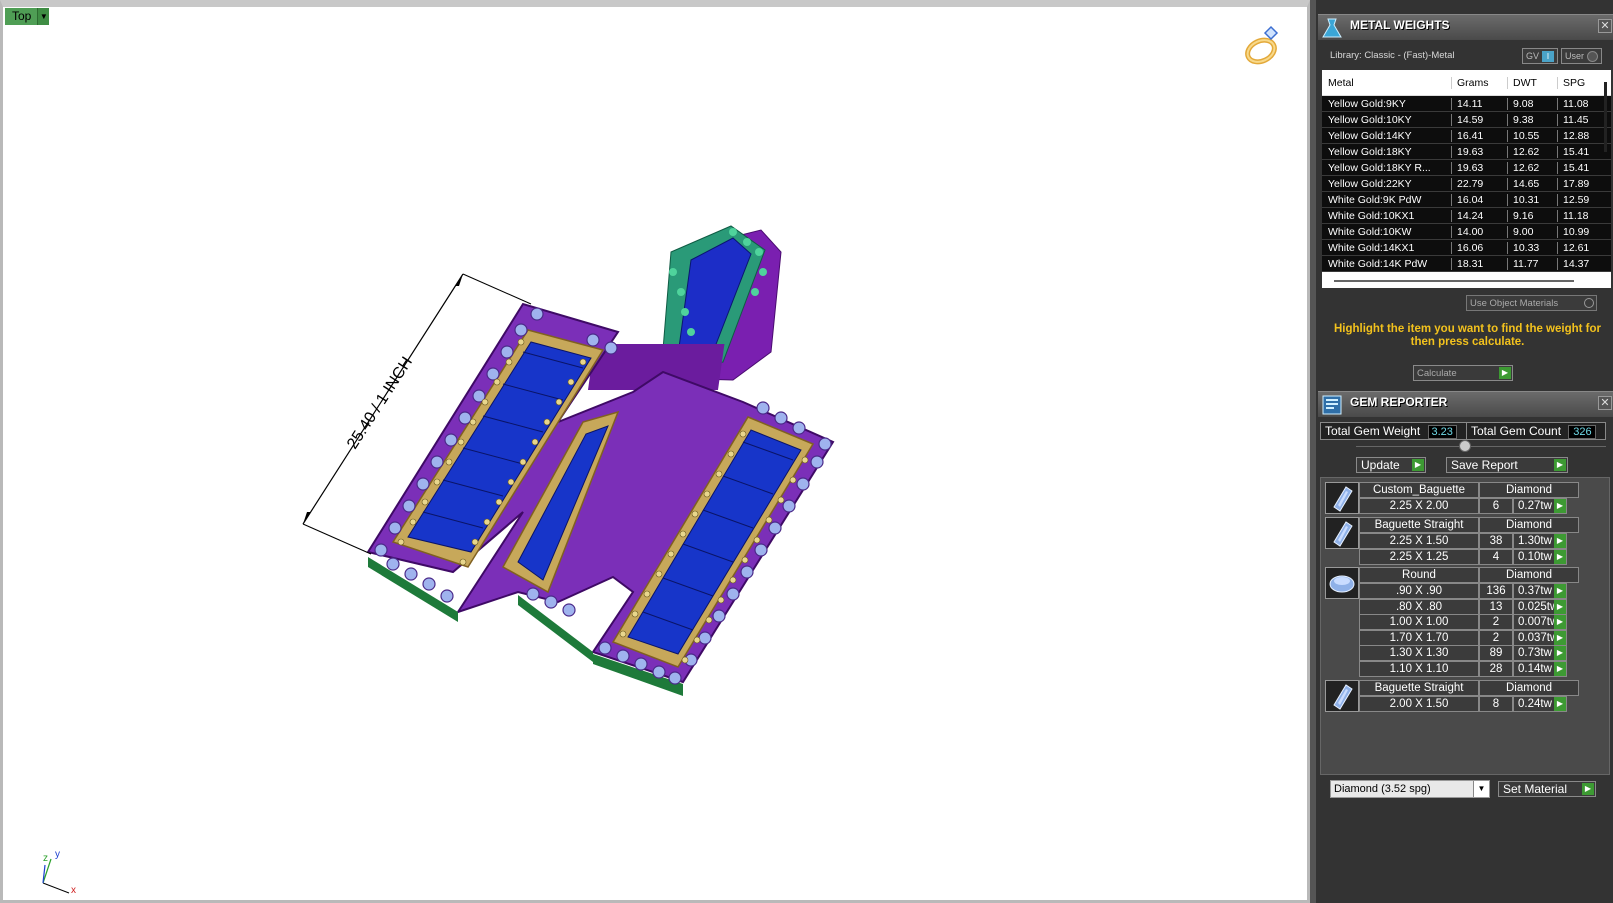 The image size is (1613, 903). I want to click on gem-size-row: 2.25 X 1.50 38 1.30tw ▶, so click(1463, 541).